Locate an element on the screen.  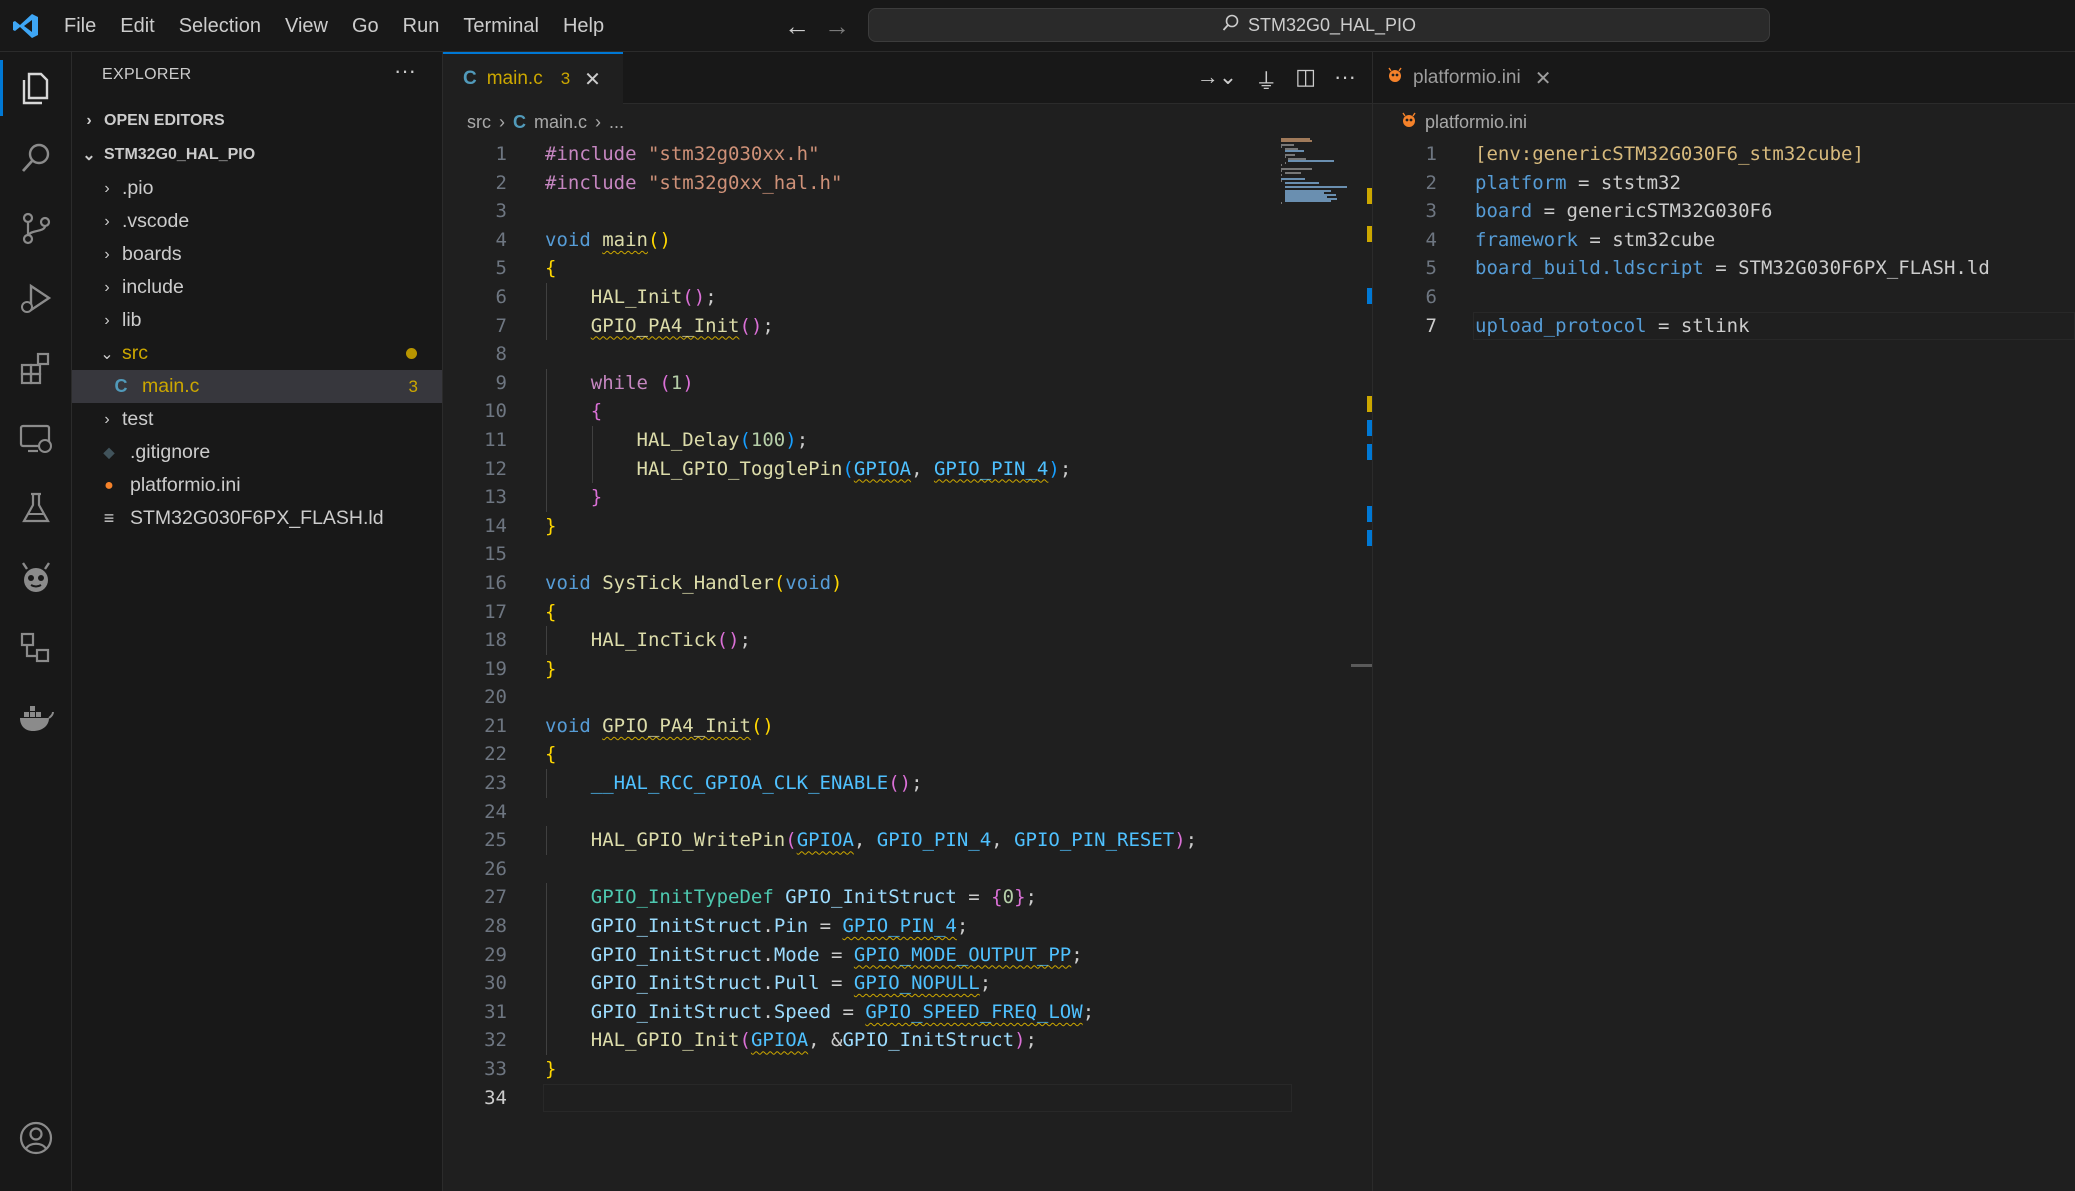
menu-go: Go is located at coordinates (365, 26).